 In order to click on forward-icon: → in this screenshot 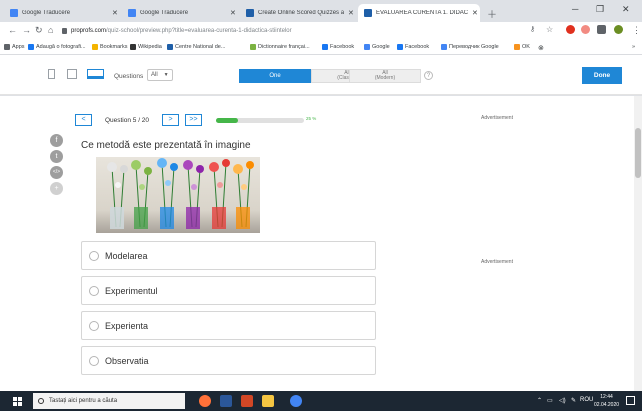, I will do `click(26, 30)`.